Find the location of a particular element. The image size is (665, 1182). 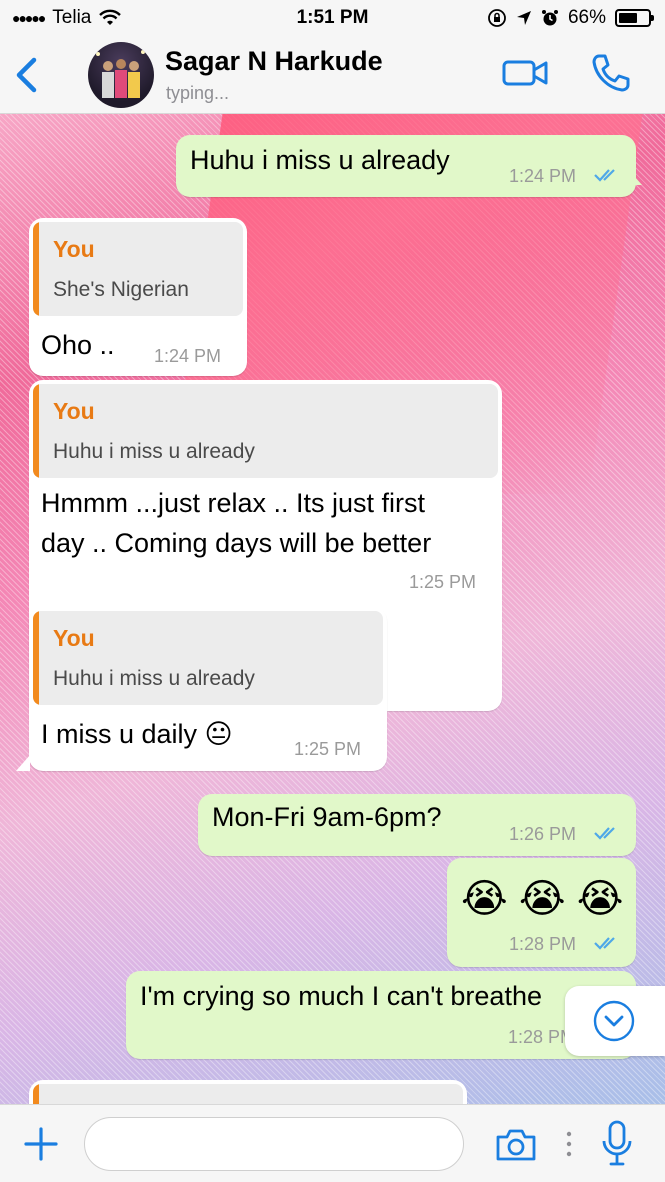

message-emoji: 😭 😭 😭 is located at coordinates (542, 899).